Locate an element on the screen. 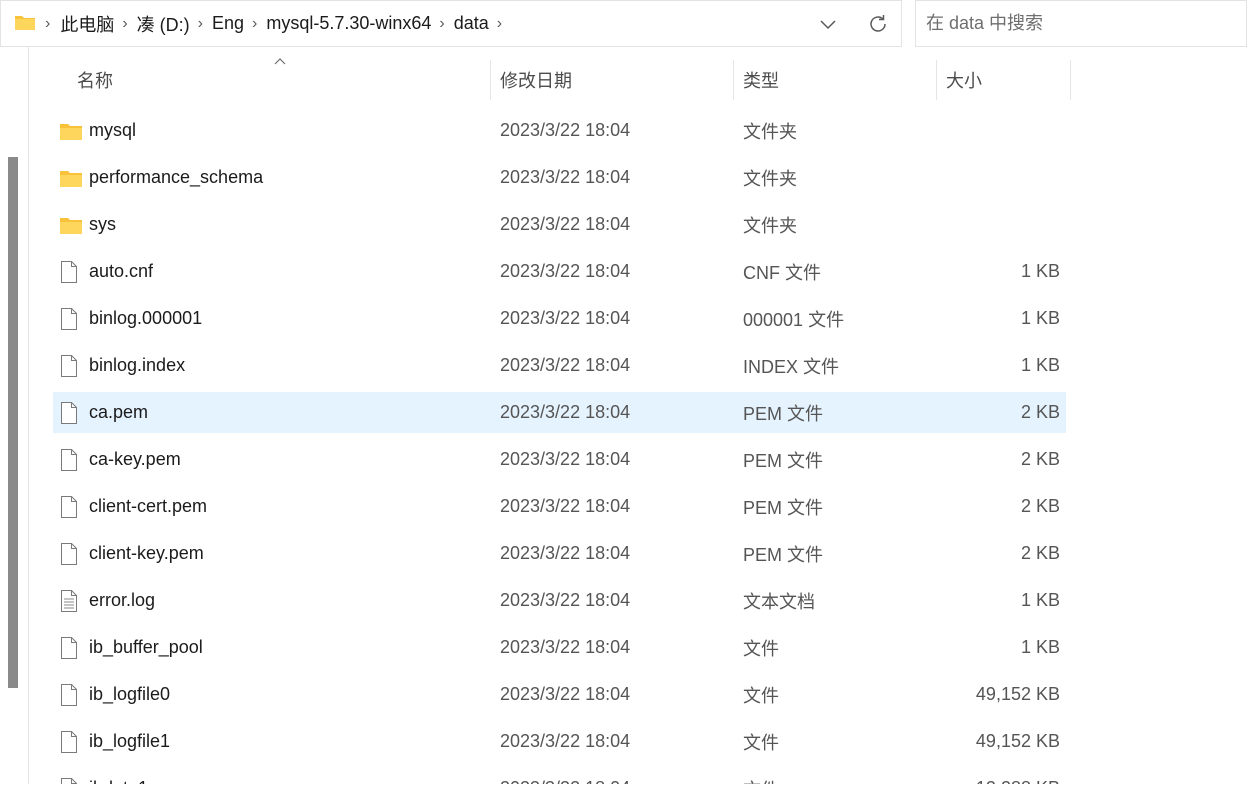  column-header-name: 名称 is located at coordinates (95, 80).